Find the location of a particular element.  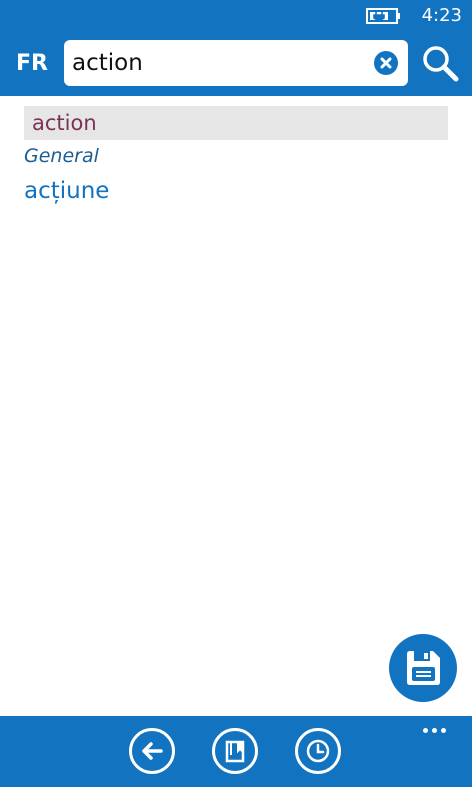

history-button is located at coordinates (318, 751).